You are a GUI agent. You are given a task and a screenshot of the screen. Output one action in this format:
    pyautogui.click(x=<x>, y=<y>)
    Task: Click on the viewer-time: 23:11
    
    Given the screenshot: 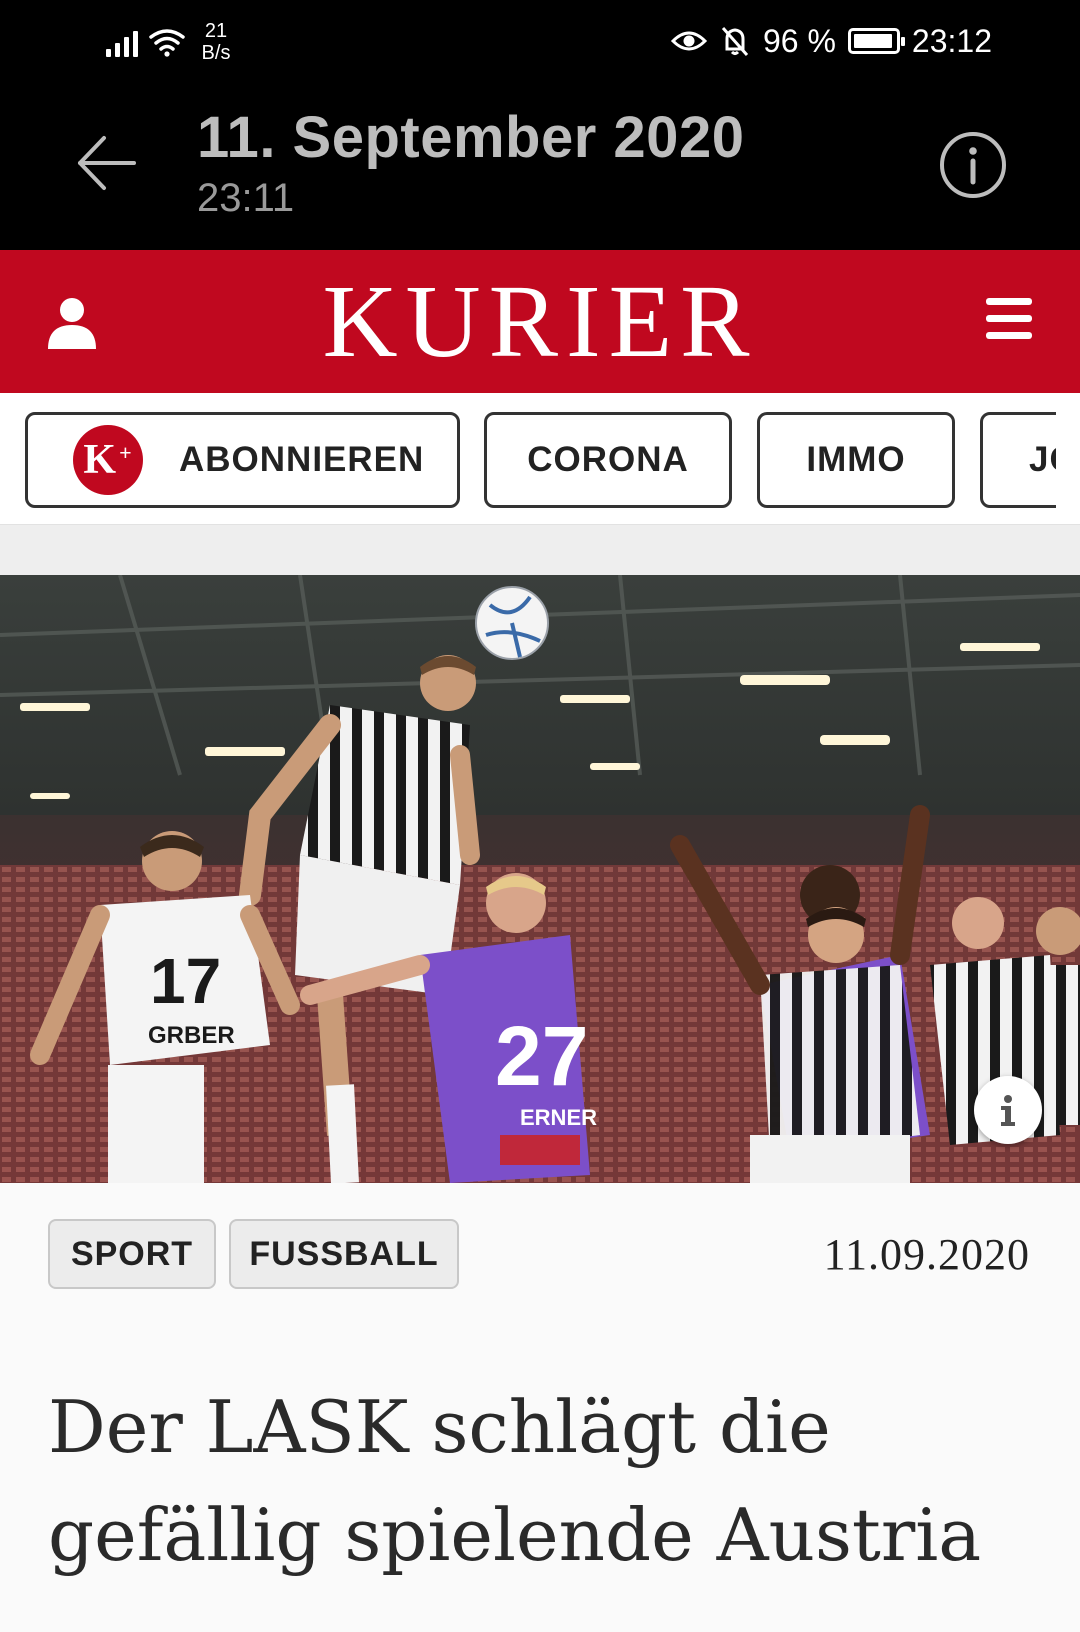 What is the action you would take?
    pyautogui.click(x=246, y=198)
    